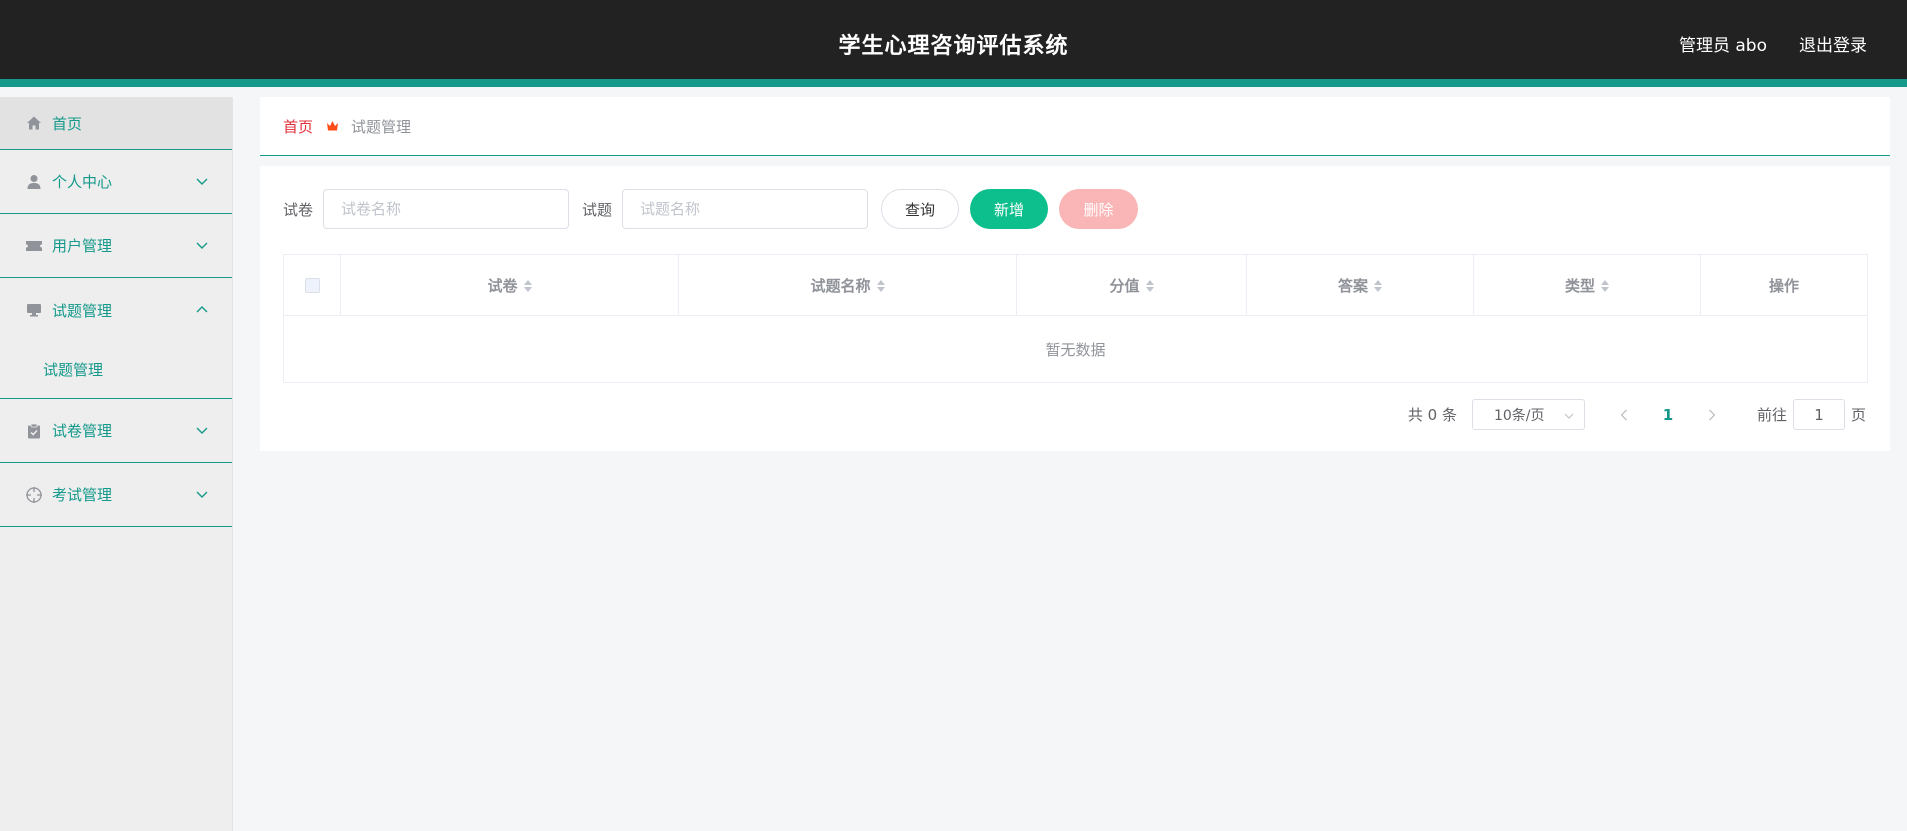 The height and width of the screenshot is (831, 1907). I want to click on select-all-cell, so click(312, 285).